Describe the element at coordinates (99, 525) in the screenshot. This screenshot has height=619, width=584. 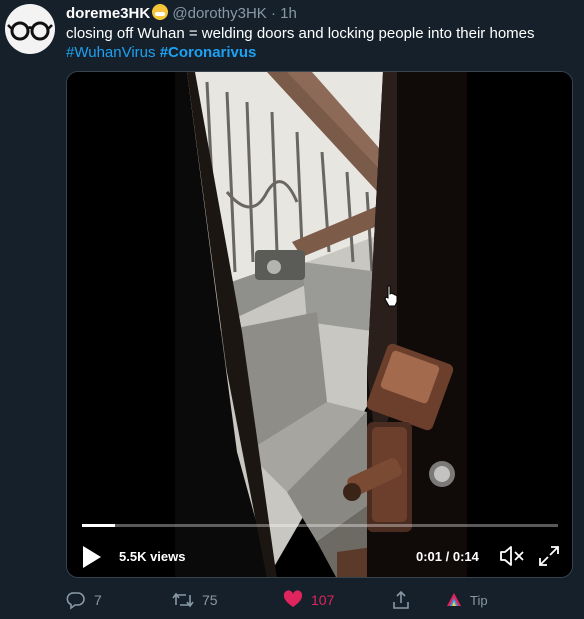
I see `progress-fill` at that location.